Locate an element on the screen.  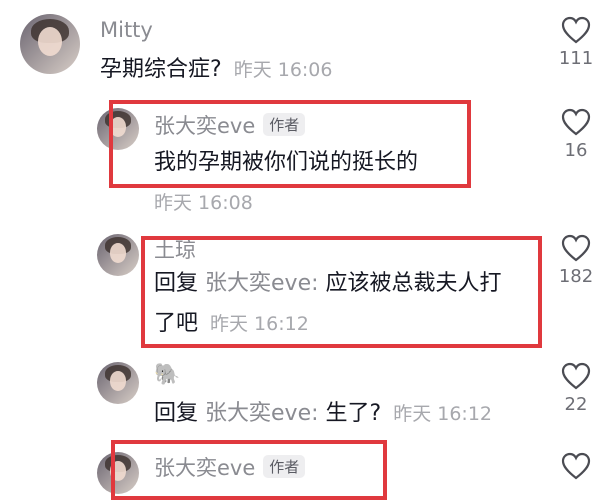
username: Mitty is located at coordinates (126, 30).